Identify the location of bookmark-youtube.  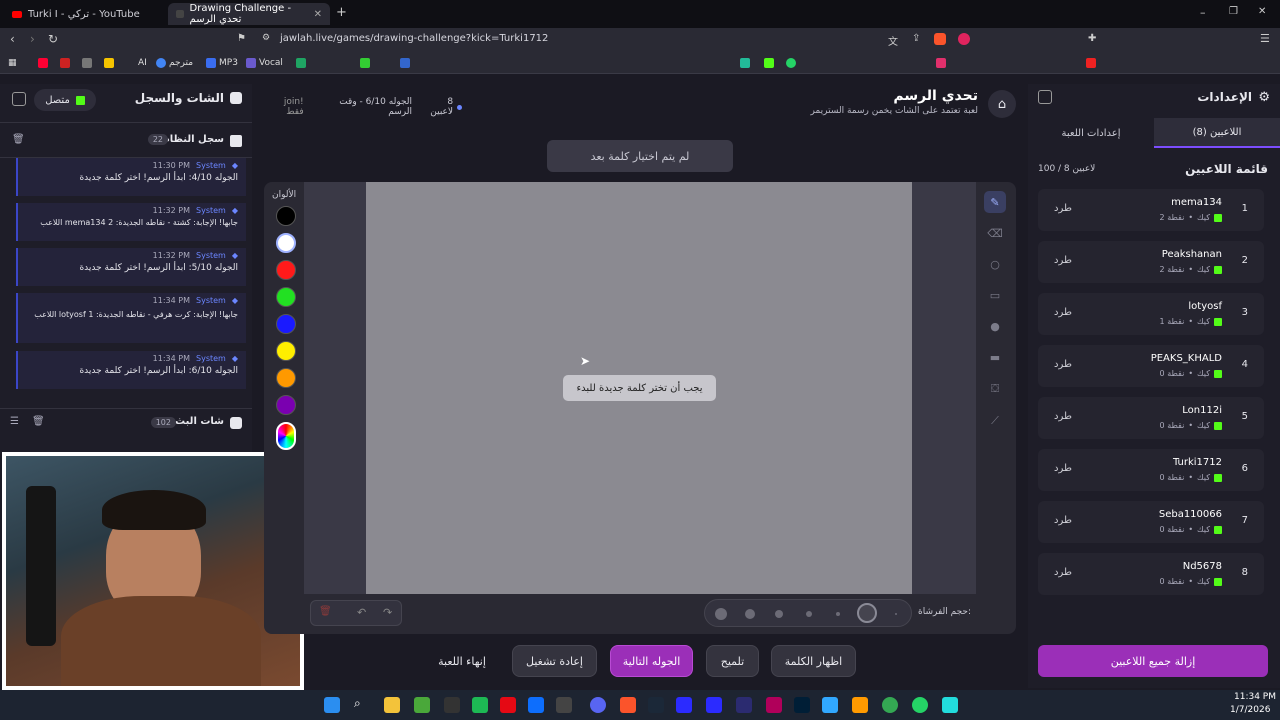
(43, 63).